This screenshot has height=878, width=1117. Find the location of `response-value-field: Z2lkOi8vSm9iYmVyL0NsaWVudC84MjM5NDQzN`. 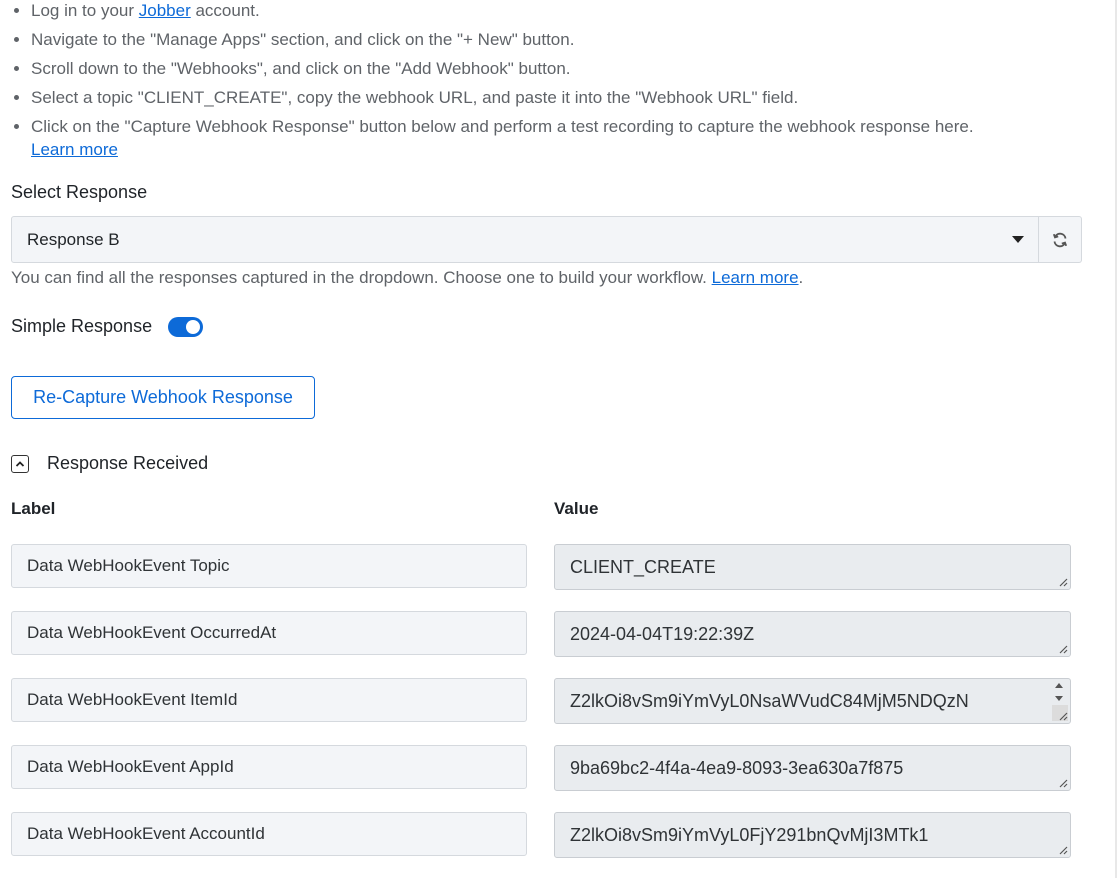

response-value-field: Z2lkOi8vSm9iYmVyL0NsaWVudC84MjM5NDQzN is located at coordinates (812, 701).